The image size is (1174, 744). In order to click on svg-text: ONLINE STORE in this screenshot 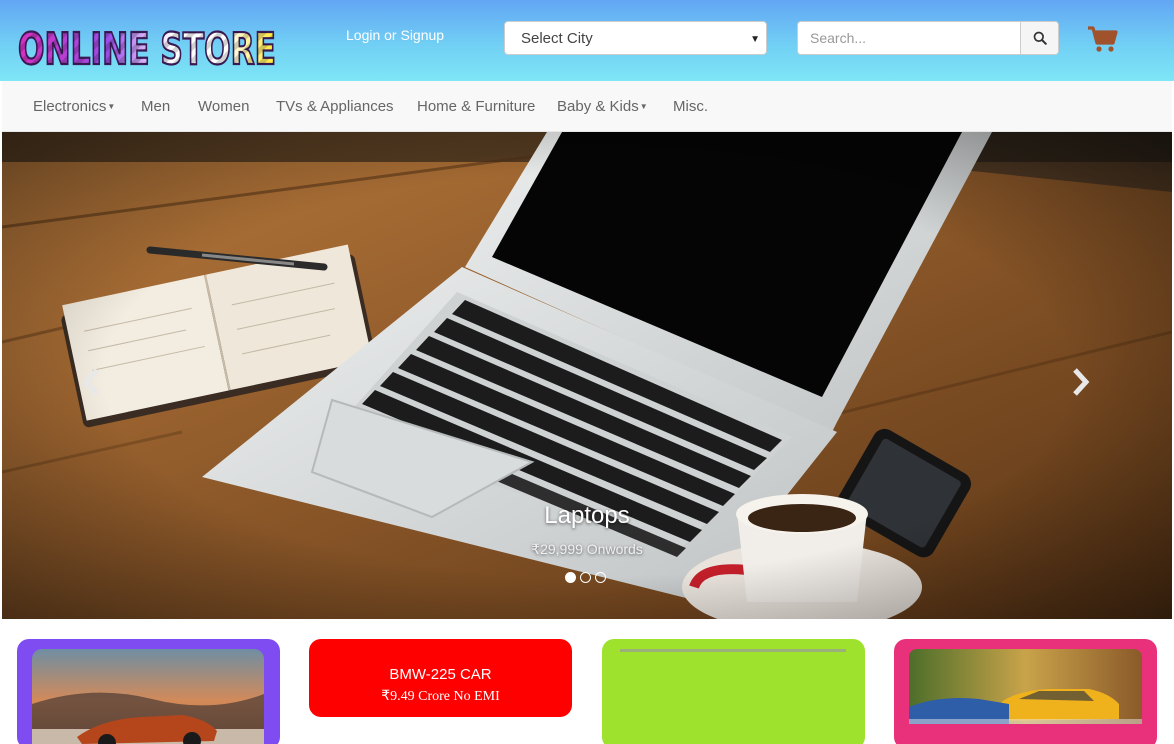, I will do `click(147, 47)`.